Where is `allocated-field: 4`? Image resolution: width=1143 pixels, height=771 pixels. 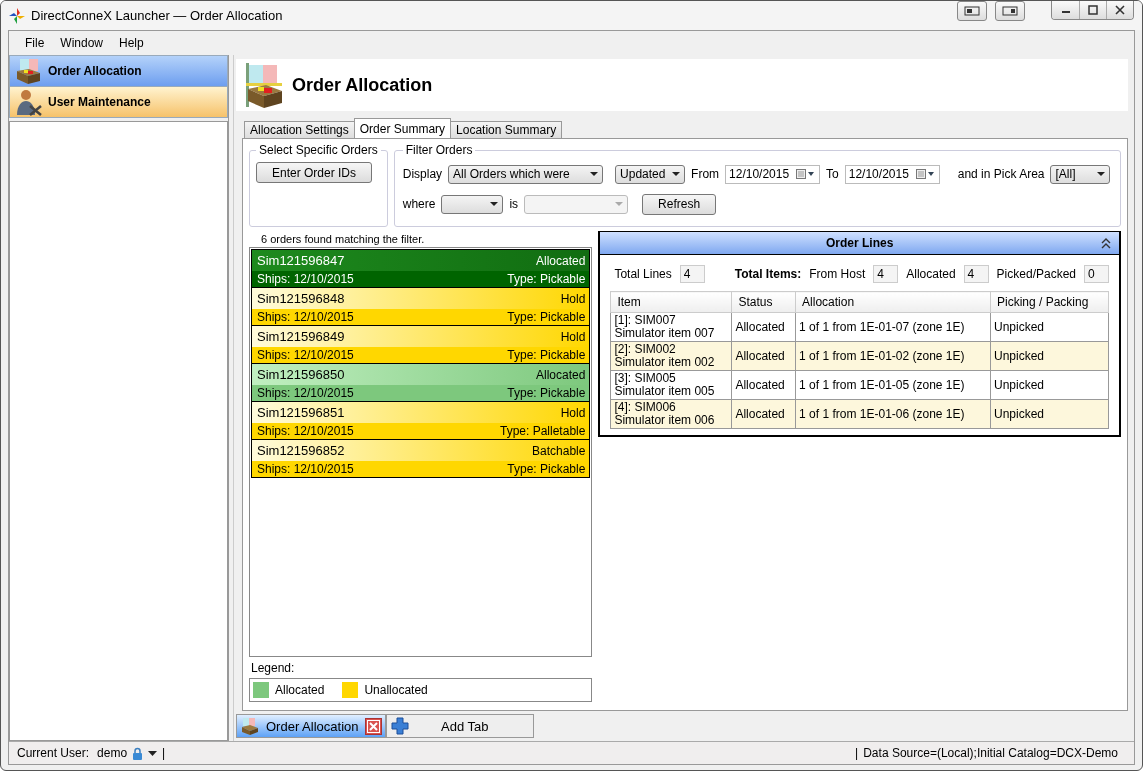
allocated-field: 4 is located at coordinates (976, 274).